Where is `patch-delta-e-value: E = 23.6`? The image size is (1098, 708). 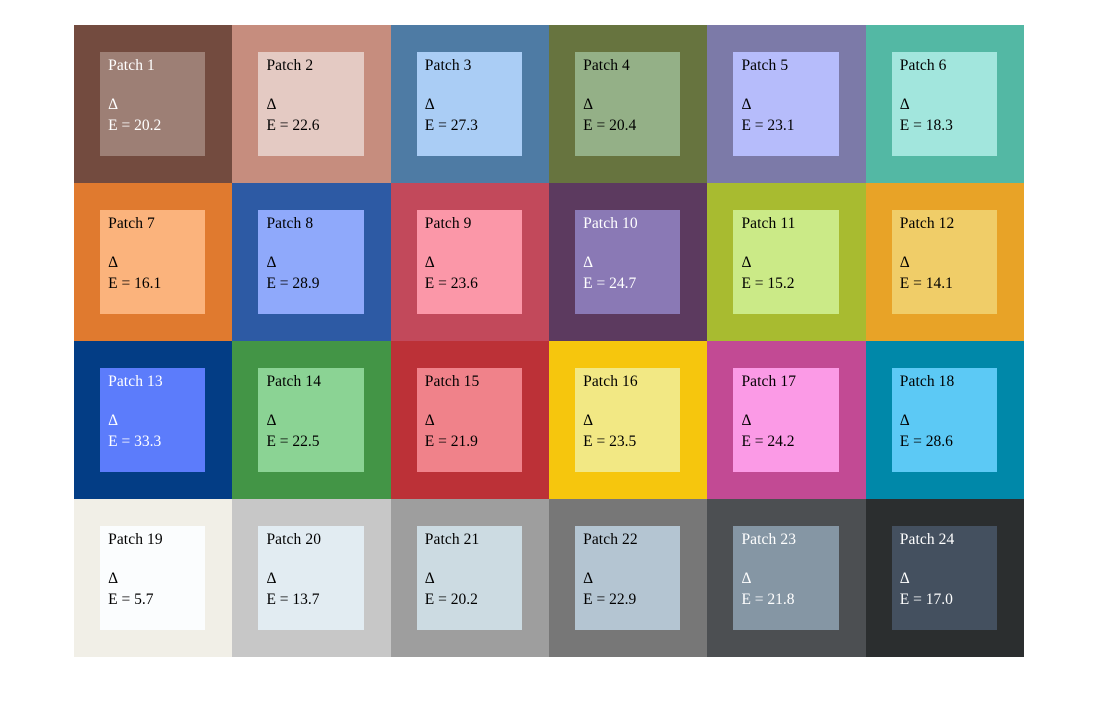 patch-delta-e-value: E = 23.6 is located at coordinates (451, 283).